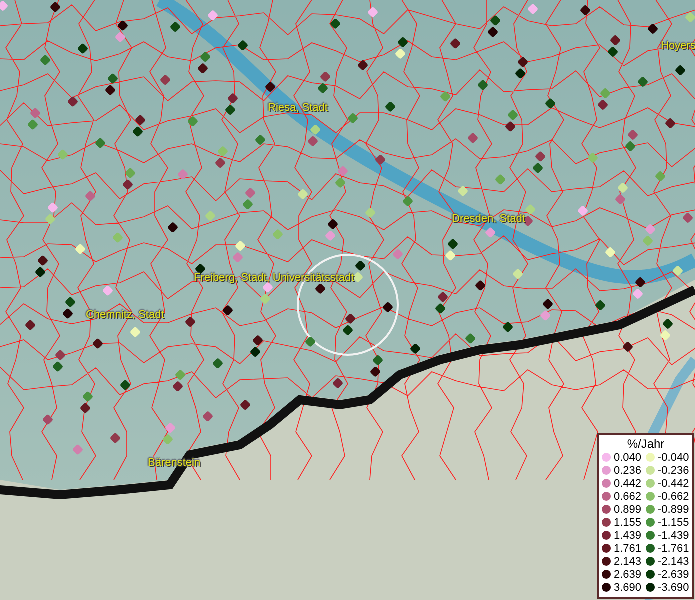 The image size is (695, 600). Describe the element at coordinates (628, 562) in the screenshot. I see `legend-value: 2.143` at that location.